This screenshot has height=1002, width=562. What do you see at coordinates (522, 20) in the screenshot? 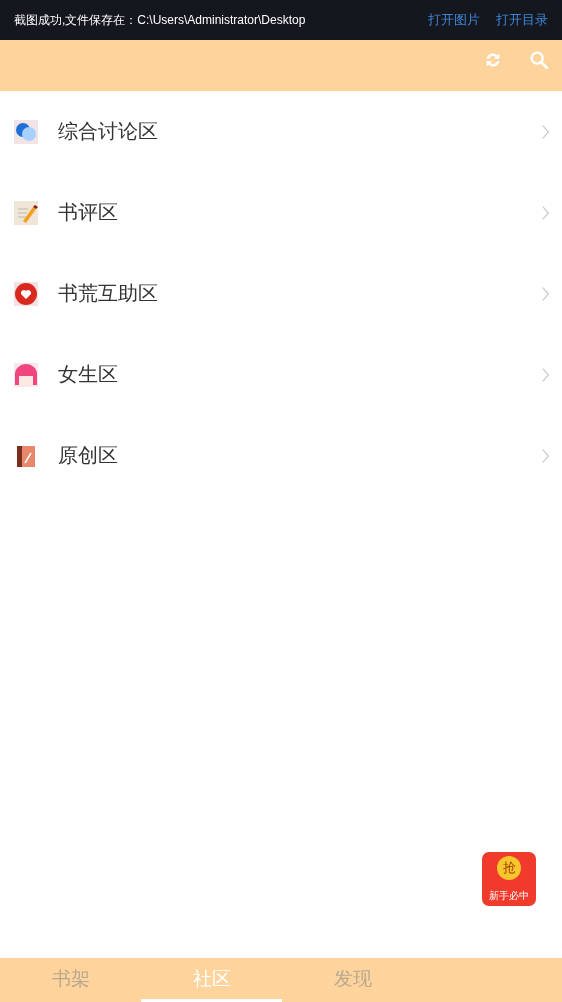
I see `toast-link: 打开目录` at bounding box center [522, 20].